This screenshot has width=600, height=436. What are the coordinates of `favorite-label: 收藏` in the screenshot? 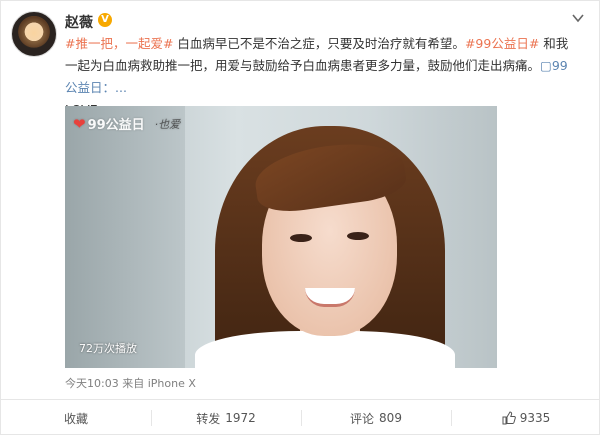 It's located at (75, 418).